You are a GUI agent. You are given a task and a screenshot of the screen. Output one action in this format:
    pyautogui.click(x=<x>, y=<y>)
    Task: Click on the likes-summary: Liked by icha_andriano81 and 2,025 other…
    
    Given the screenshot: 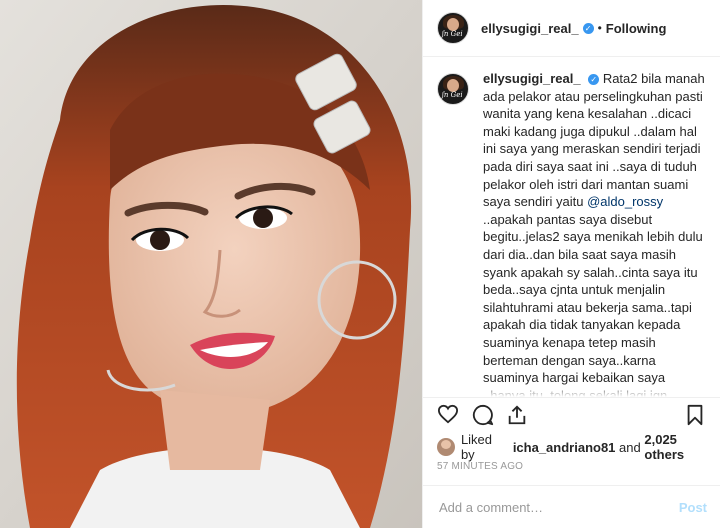 What is the action you would take?
    pyautogui.click(x=578, y=447)
    